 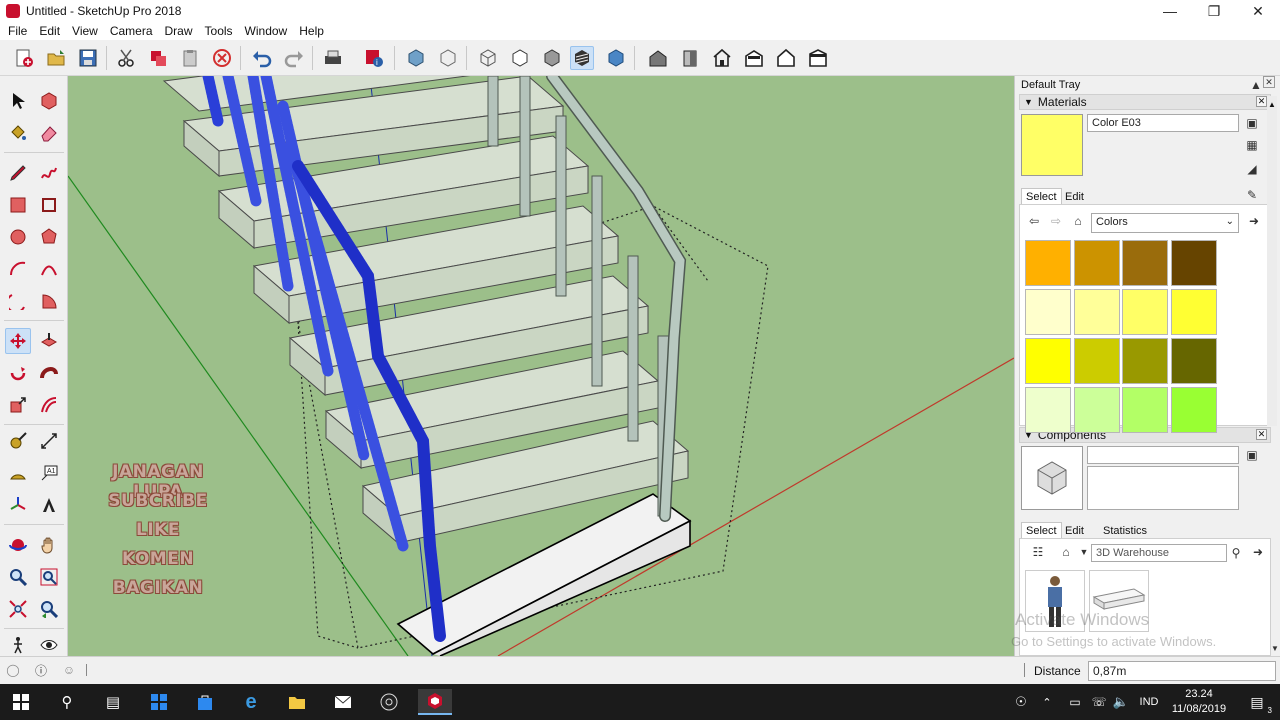 What do you see at coordinates (18, 473) in the screenshot?
I see `protractor-icon` at bounding box center [18, 473].